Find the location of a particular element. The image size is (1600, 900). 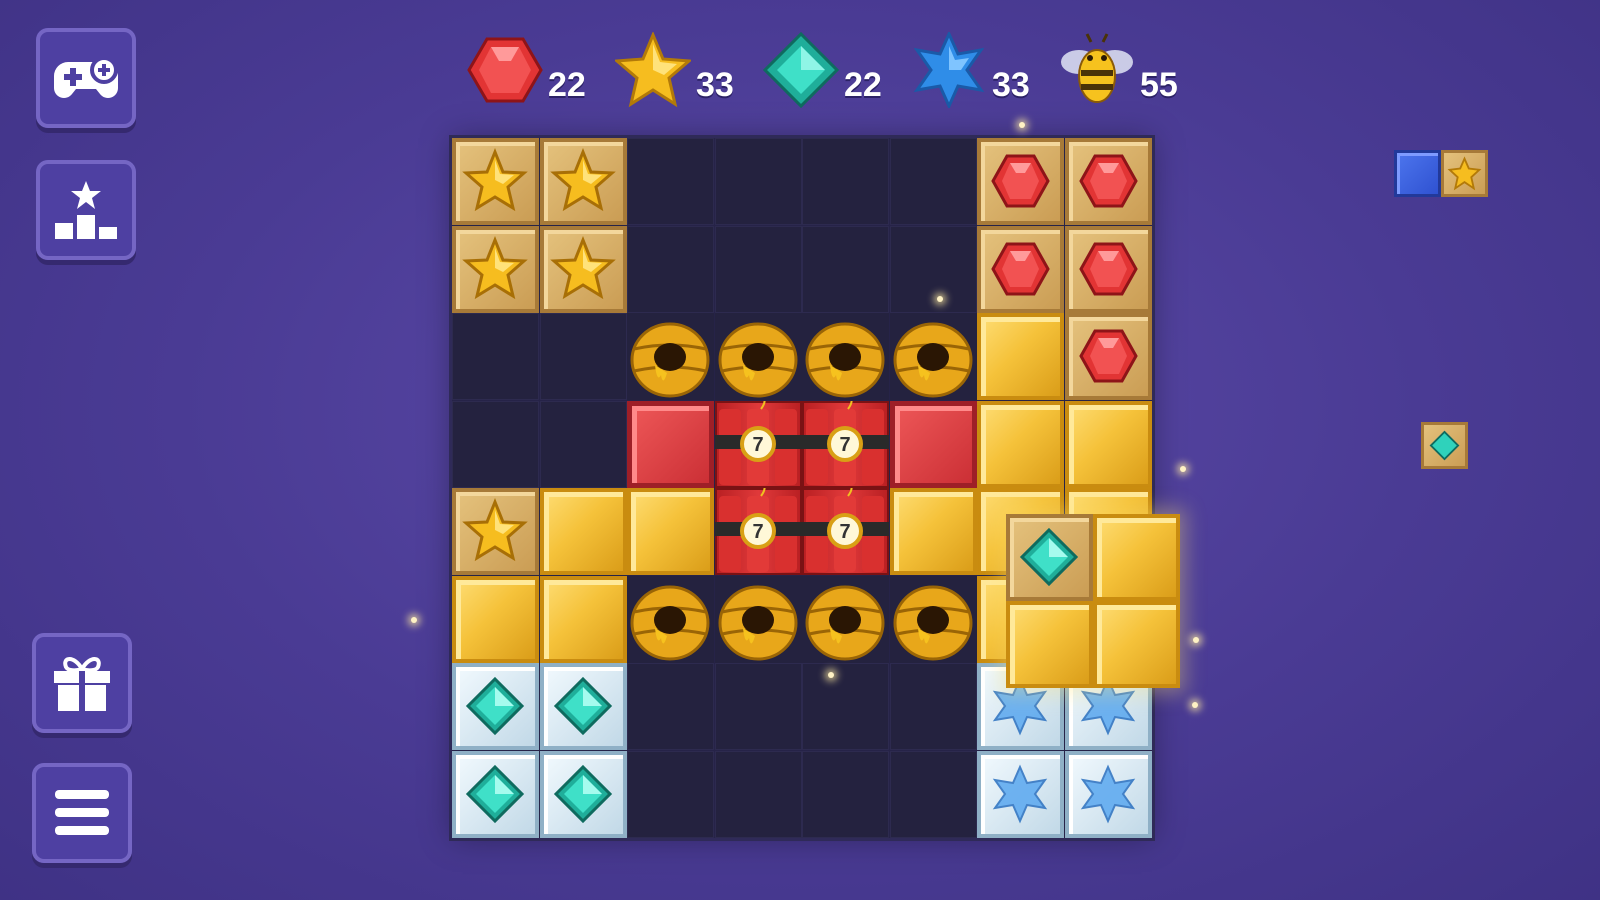

menu-button is located at coordinates (82, 813).